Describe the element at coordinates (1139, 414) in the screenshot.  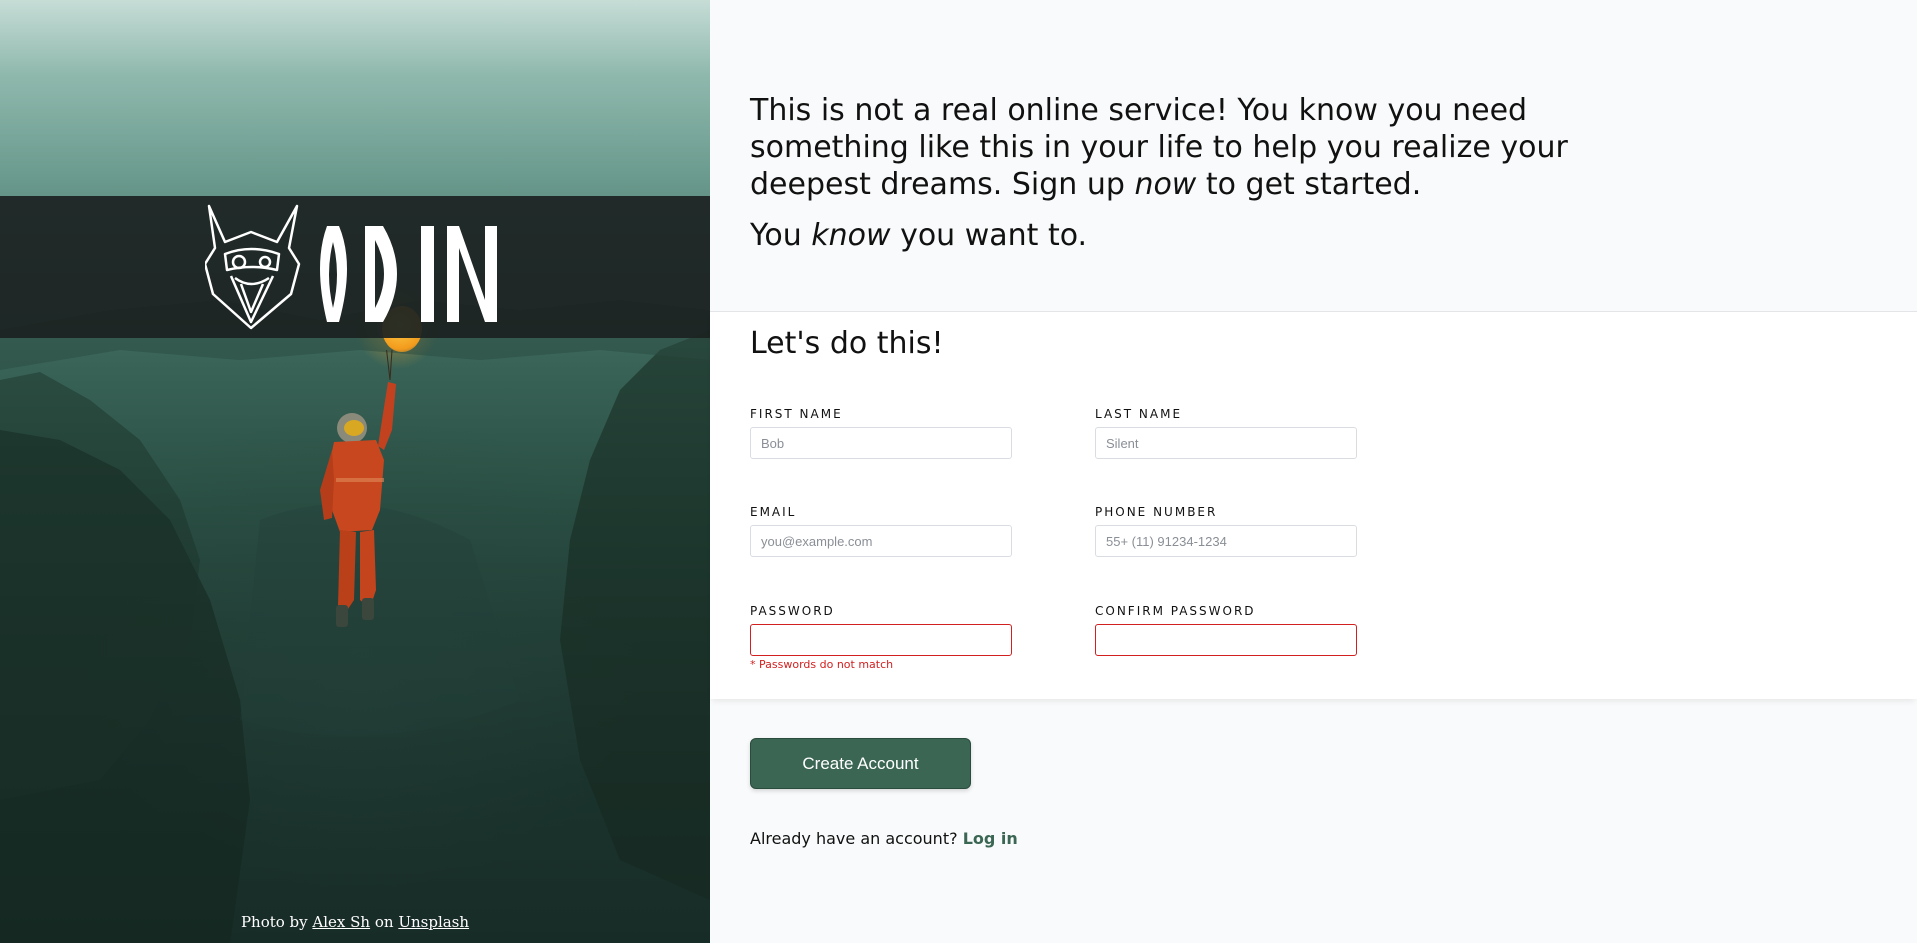
I see `last-name-label: LAST NAME` at that location.